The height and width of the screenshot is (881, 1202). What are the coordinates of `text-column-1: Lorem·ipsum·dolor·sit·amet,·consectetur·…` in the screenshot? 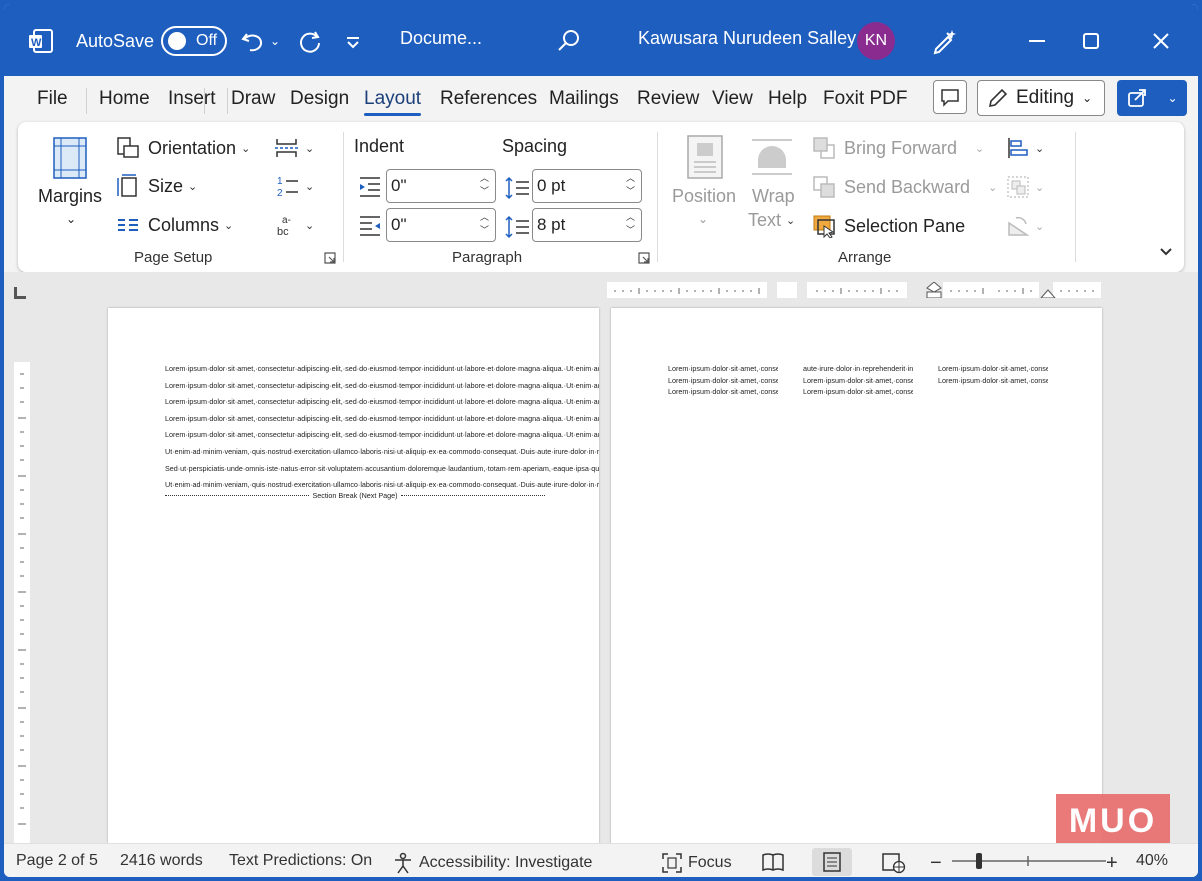 It's located at (723, 605).